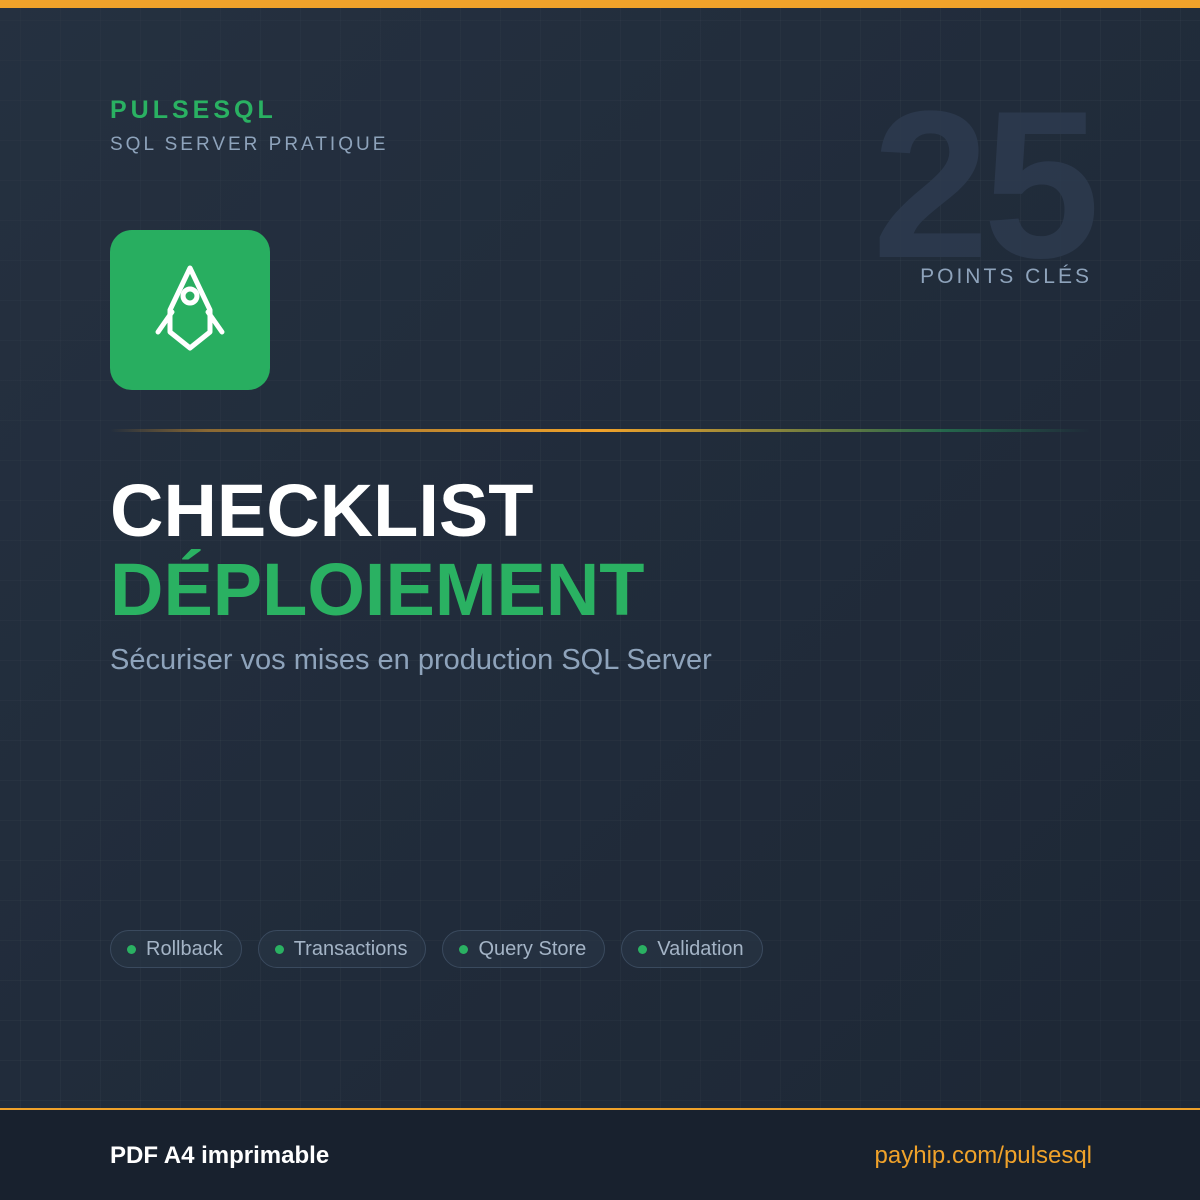  Describe the element at coordinates (220, 1155) in the screenshot. I see `format-label: PDF A4 imprimable` at that location.